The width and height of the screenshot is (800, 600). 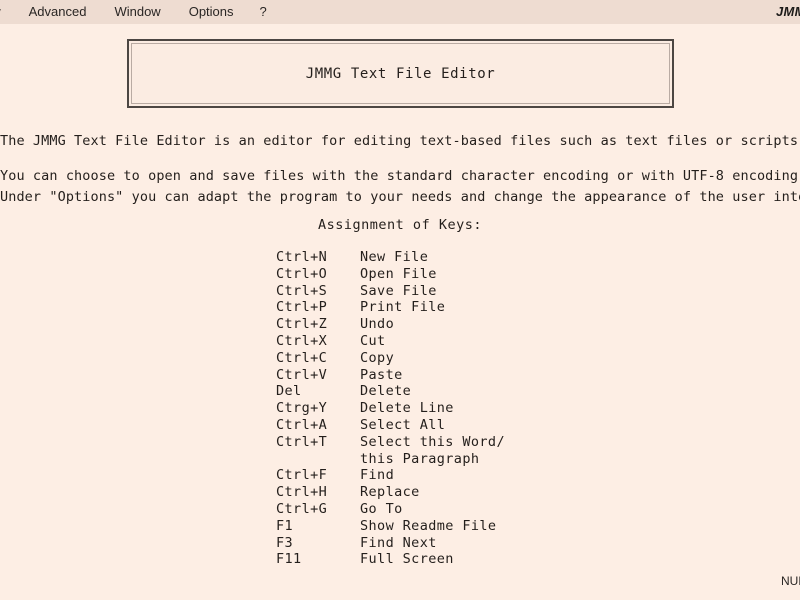 What do you see at coordinates (390, 341) in the screenshot?
I see `key-binding-row: Ctrl+X Cut` at bounding box center [390, 341].